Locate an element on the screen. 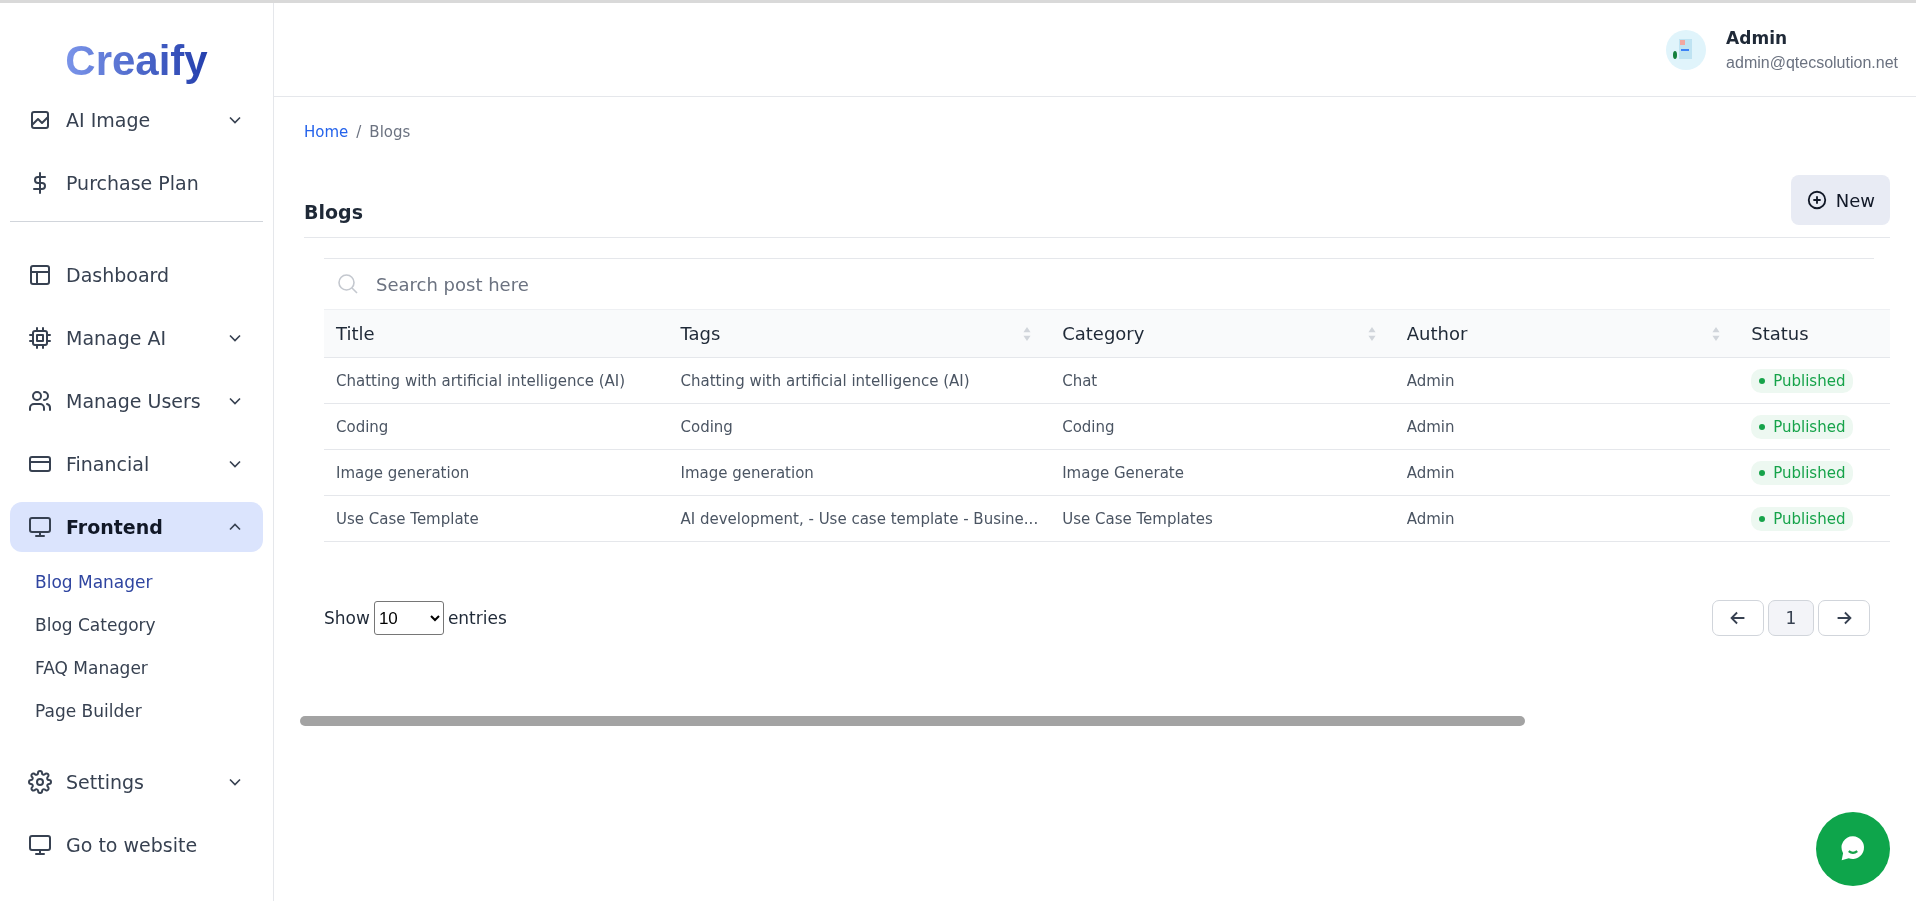 The width and height of the screenshot is (1916, 901). column-header: Title is located at coordinates (496, 333).